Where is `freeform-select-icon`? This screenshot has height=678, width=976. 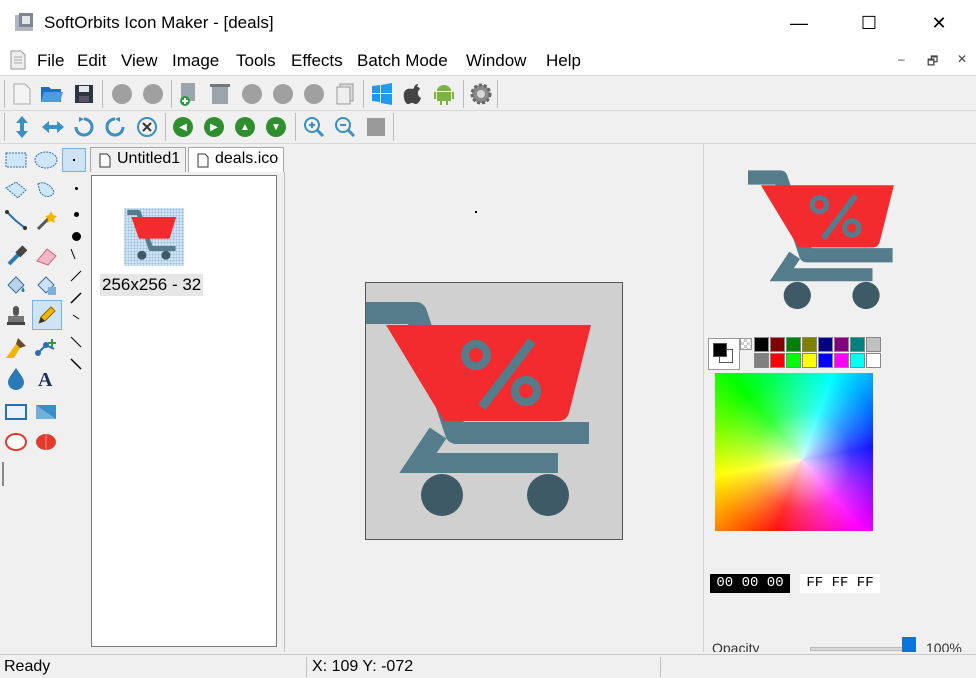
freeform-select-icon is located at coordinates (46, 190).